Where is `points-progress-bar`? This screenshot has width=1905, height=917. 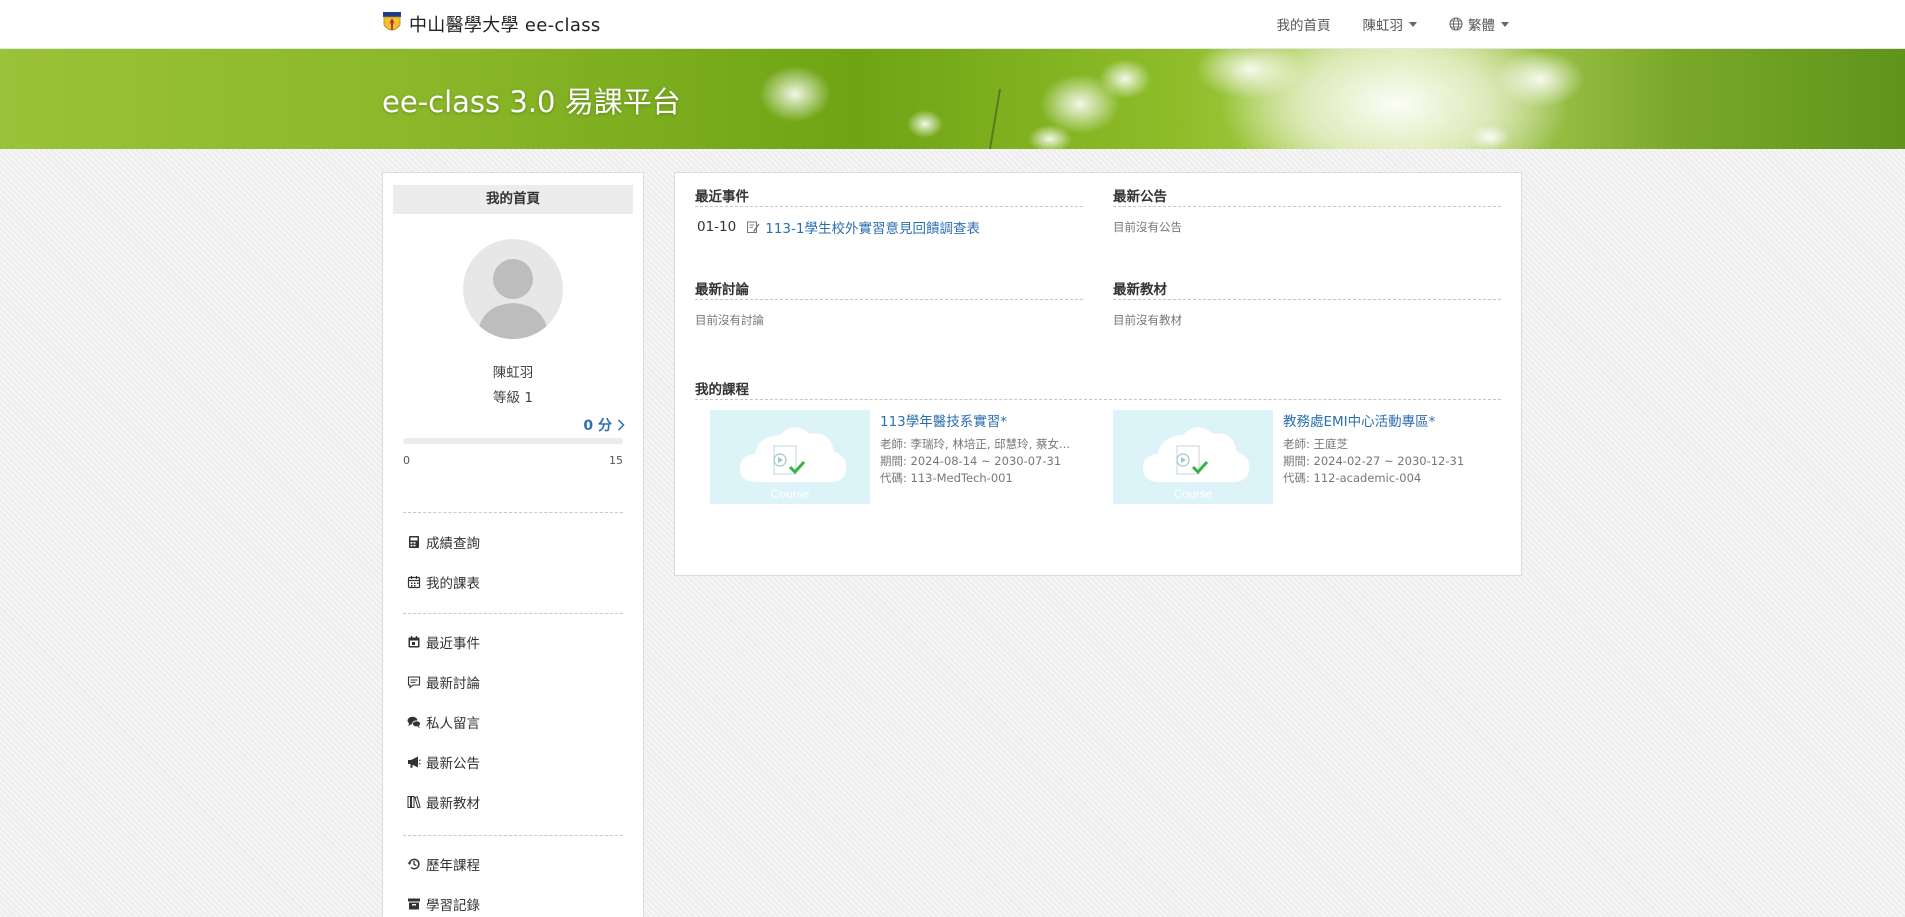
points-progress-bar is located at coordinates (513, 441).